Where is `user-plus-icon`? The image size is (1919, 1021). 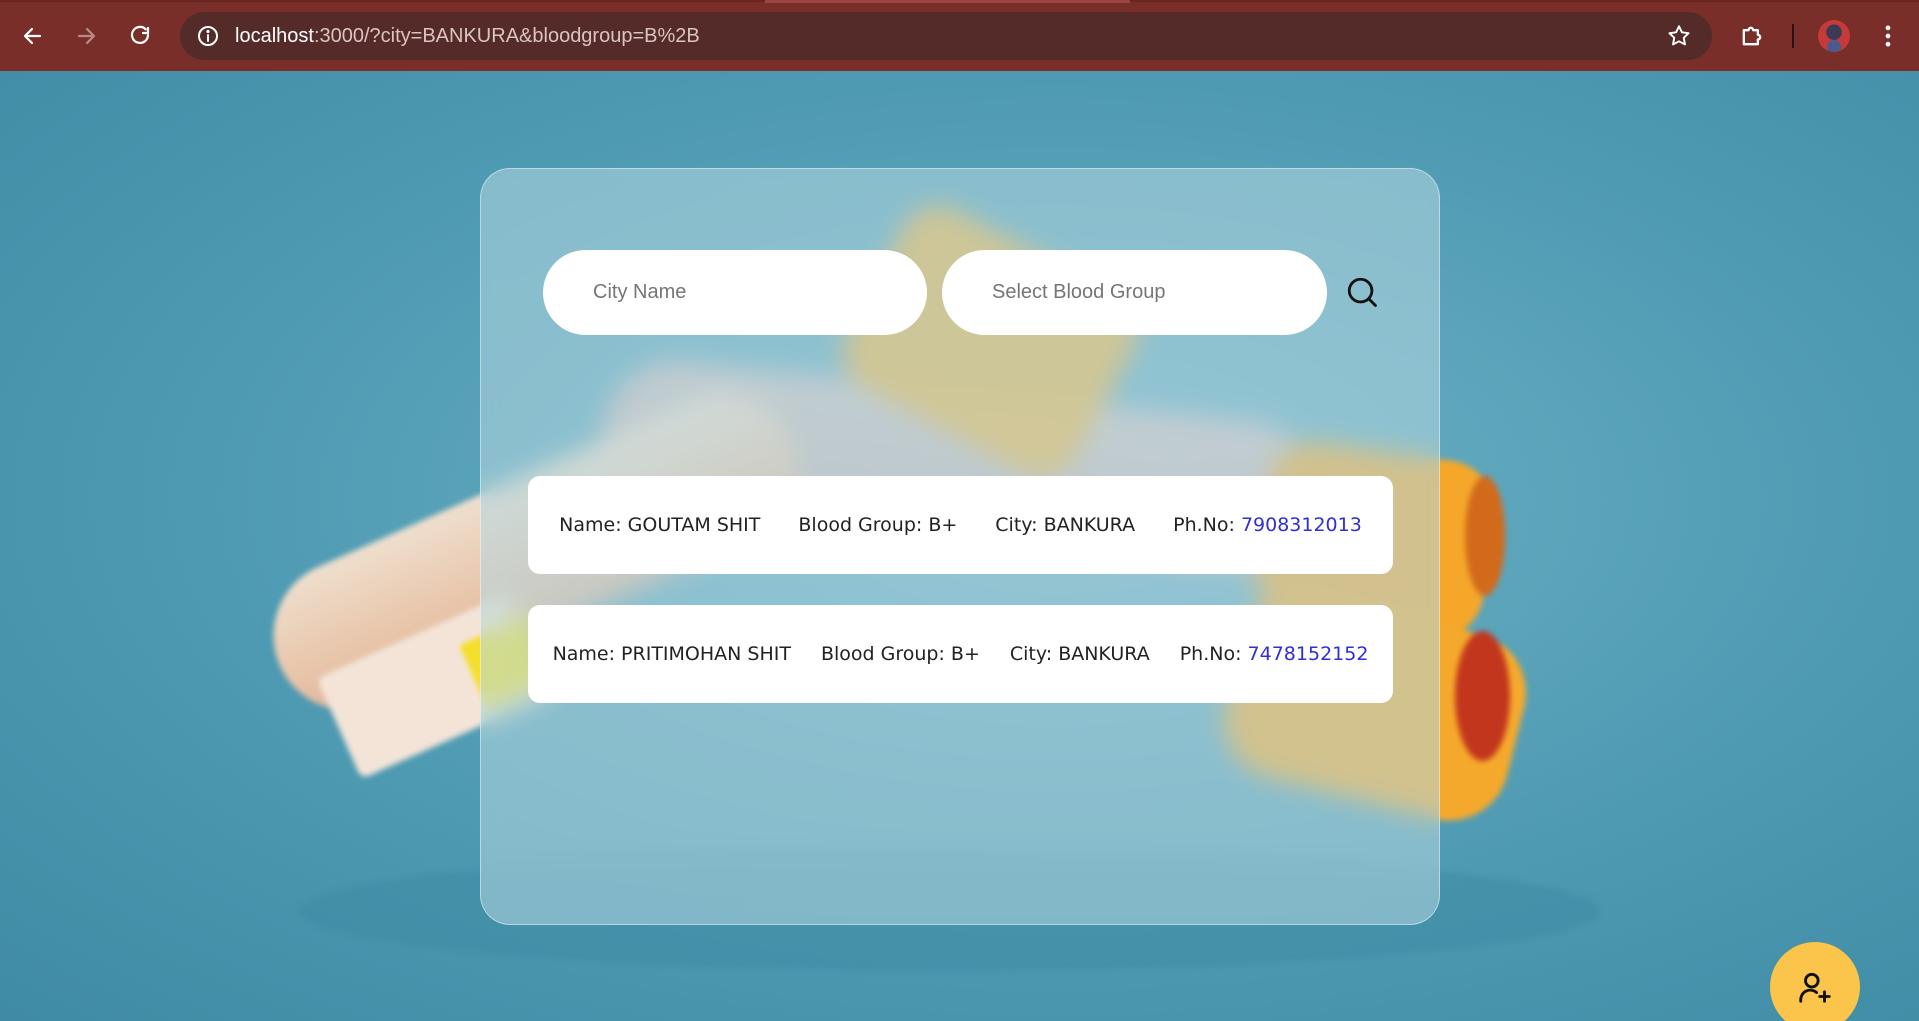
user-plus-icon is located at coordinates (1815, 987).